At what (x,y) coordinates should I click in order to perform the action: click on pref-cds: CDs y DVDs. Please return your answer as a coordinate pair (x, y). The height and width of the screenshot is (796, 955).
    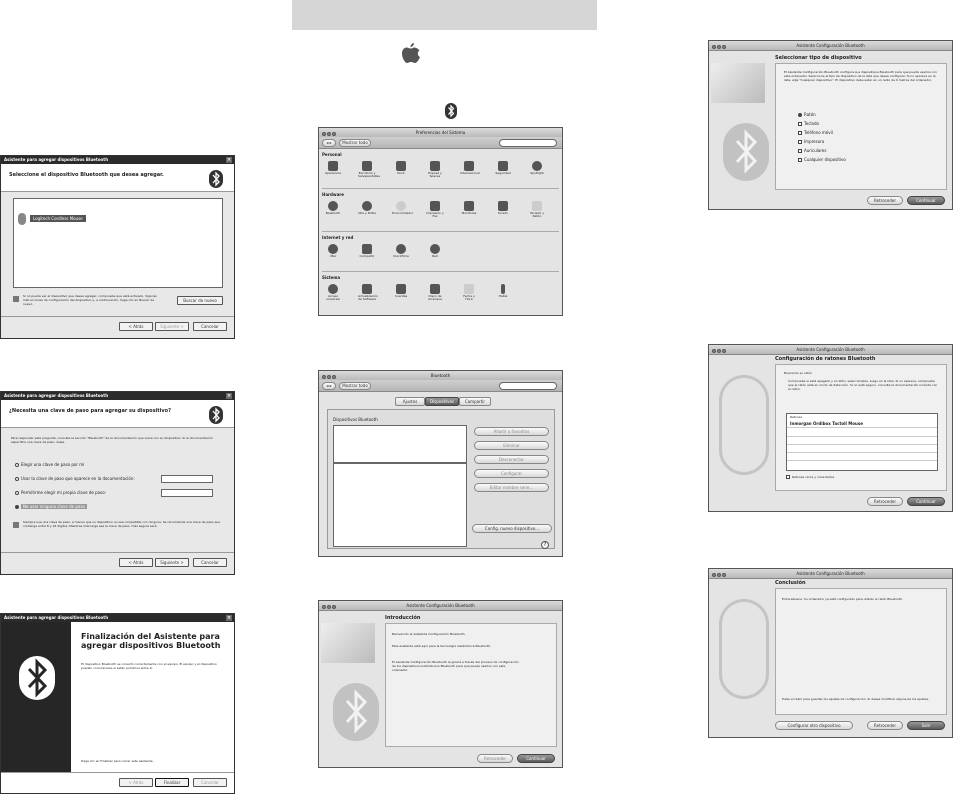
    Looking at the image, I should click on (367, 208).